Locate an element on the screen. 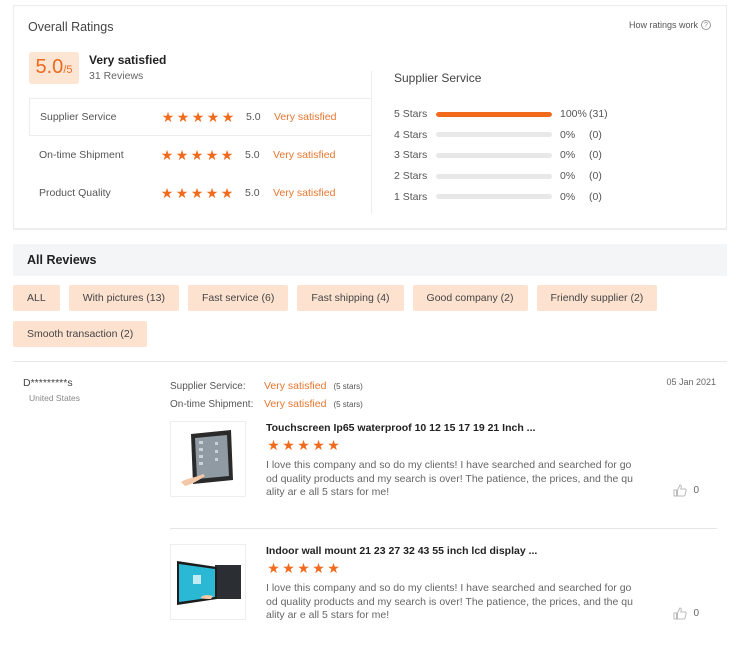 This screenshot has height=657, width=750. section-divider is located at coordinates (370, 361).